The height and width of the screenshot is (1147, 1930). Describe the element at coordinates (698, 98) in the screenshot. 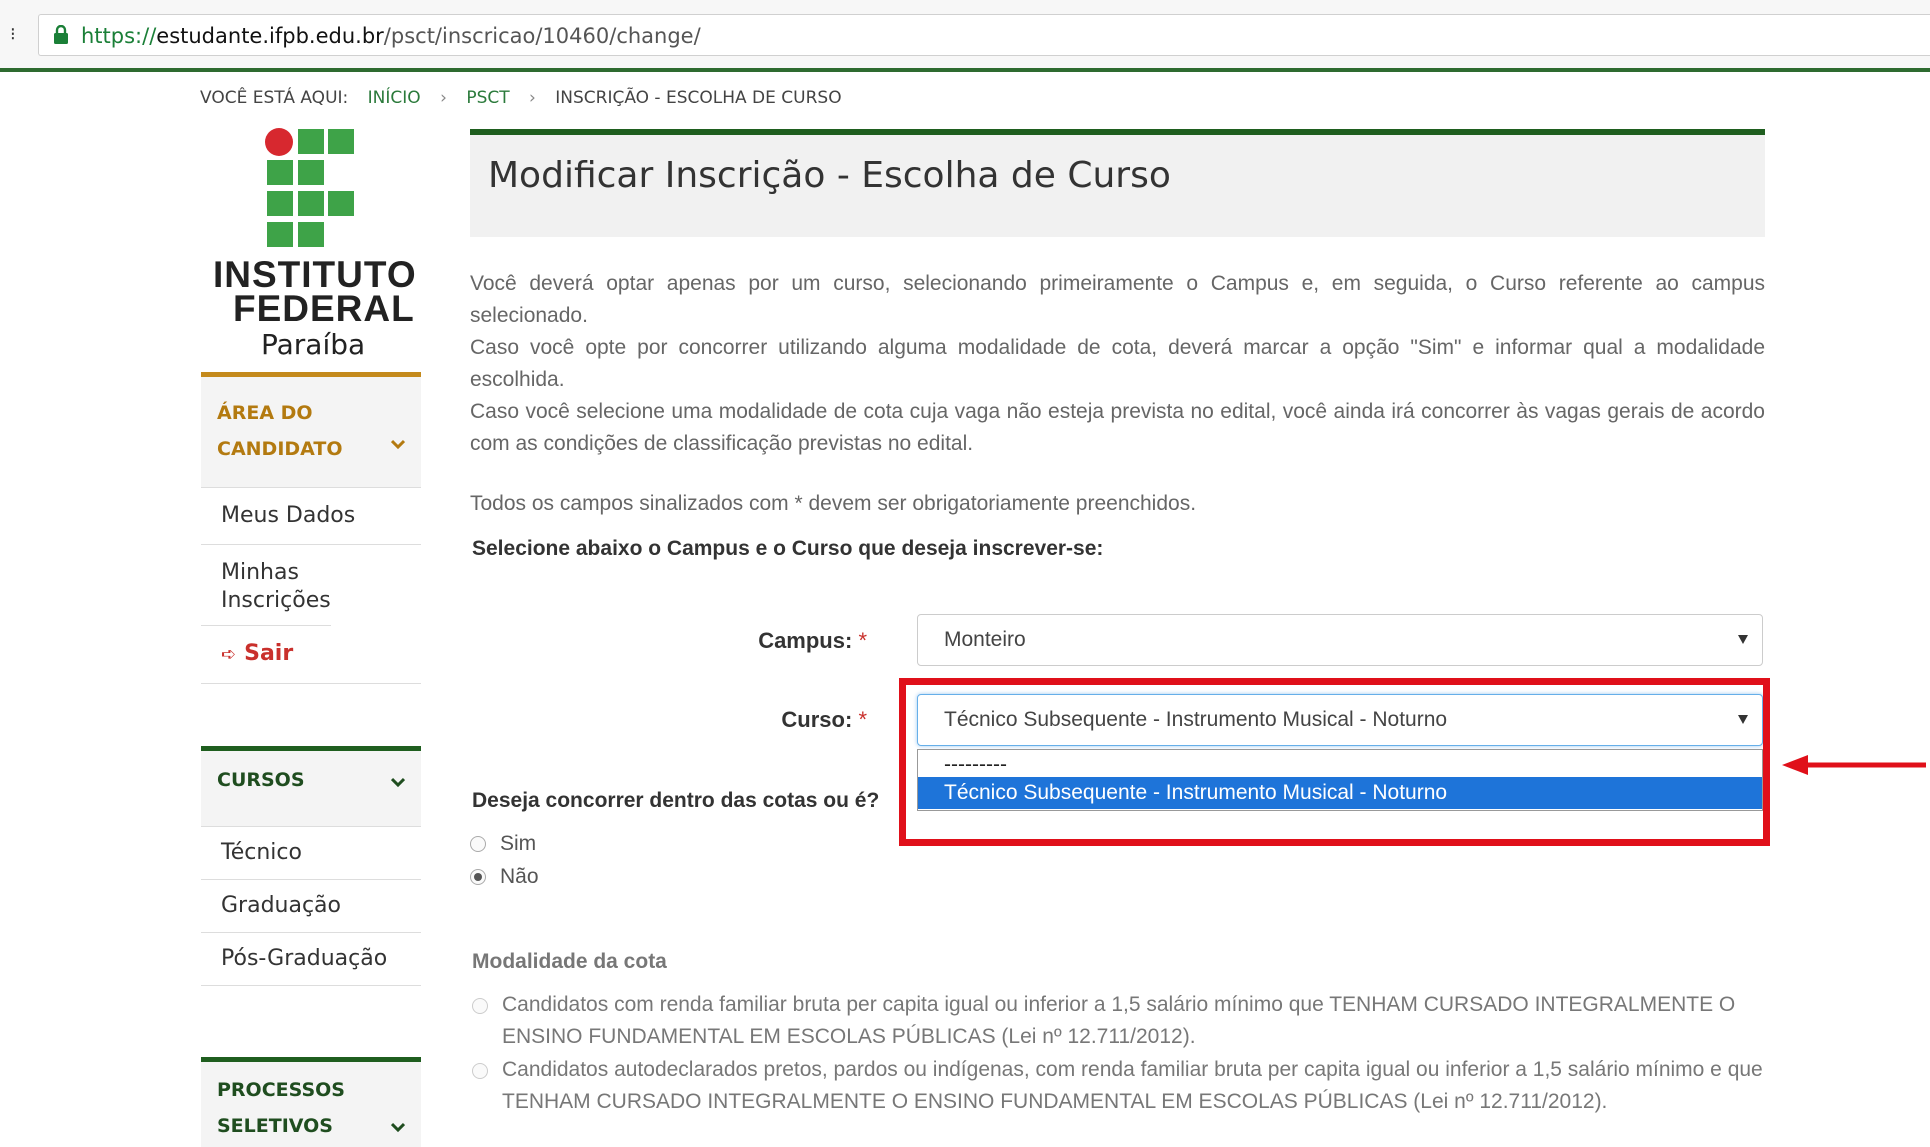

I see `breadcrumb-current: INSCRIÇÃO - ESCOLHA DE CURSO` at that location.